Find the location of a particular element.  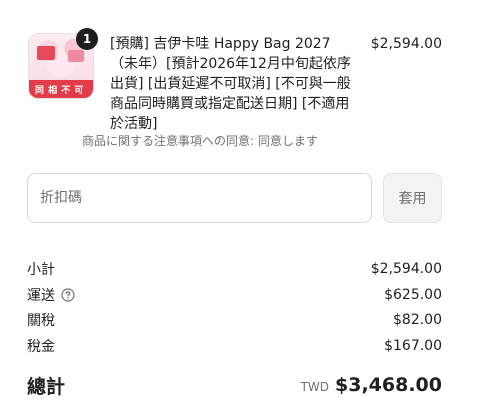

duties-label: 關稅 is located at coordinates (41, 321).